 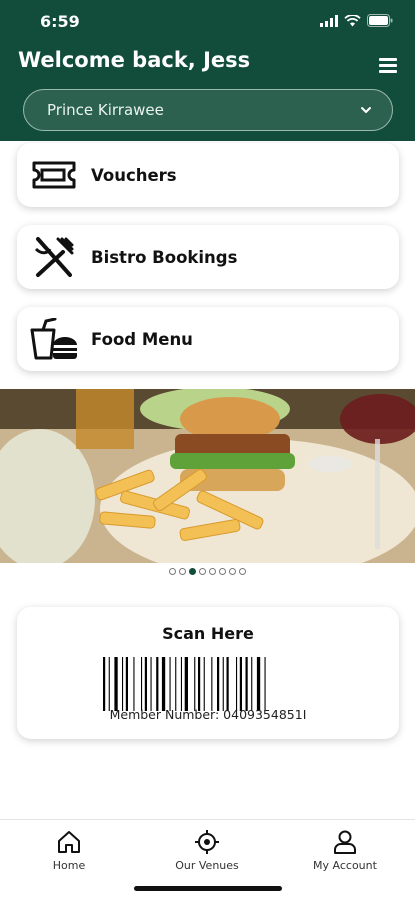 I want to click on nav-home: Home, so click(x=69, y=850).